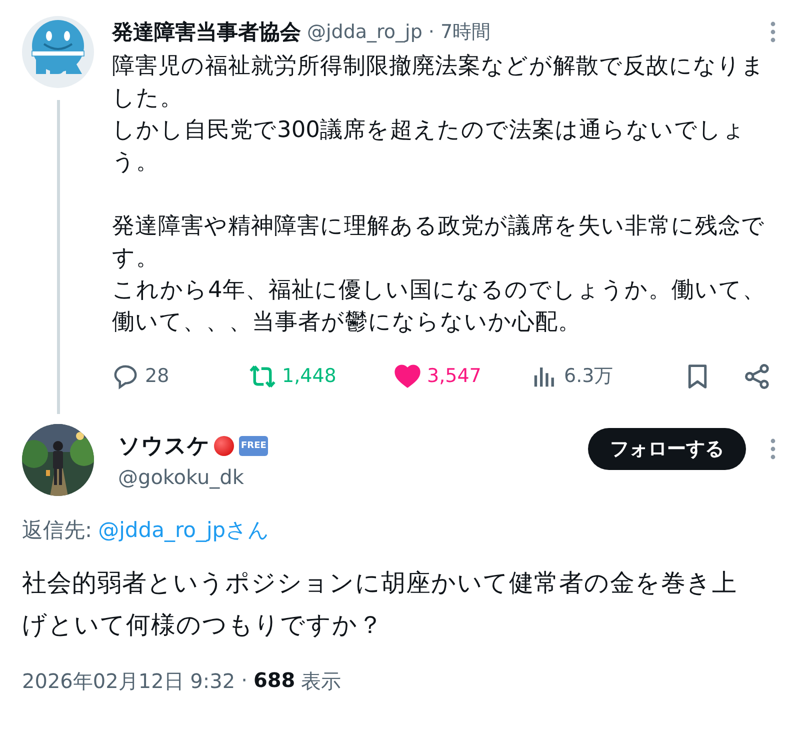 This screenshot has height=729, width=806. I want to click on views-label: 表示, so click(321, 681).